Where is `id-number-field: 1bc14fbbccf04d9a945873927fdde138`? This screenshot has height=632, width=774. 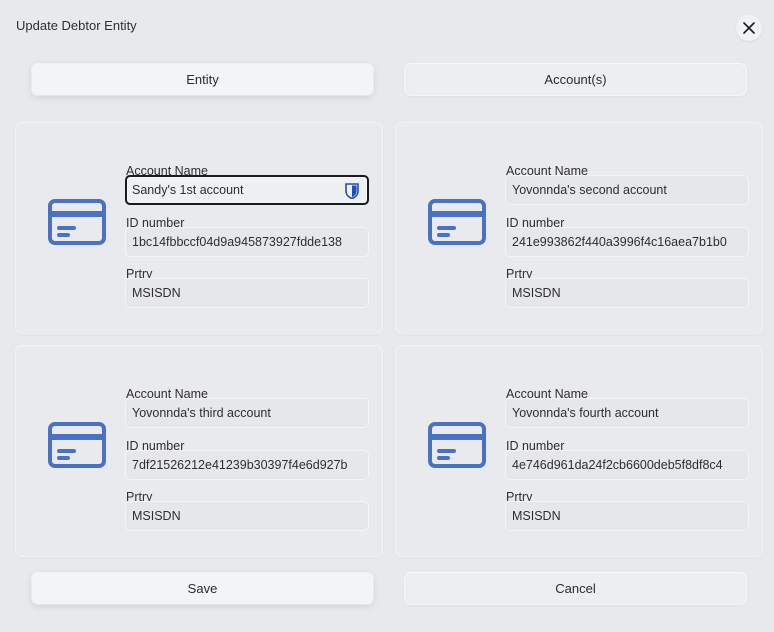 id-number-field: 1bc14fbbccf04d9a945873927fdde138 is located at coordinates (247, 242).